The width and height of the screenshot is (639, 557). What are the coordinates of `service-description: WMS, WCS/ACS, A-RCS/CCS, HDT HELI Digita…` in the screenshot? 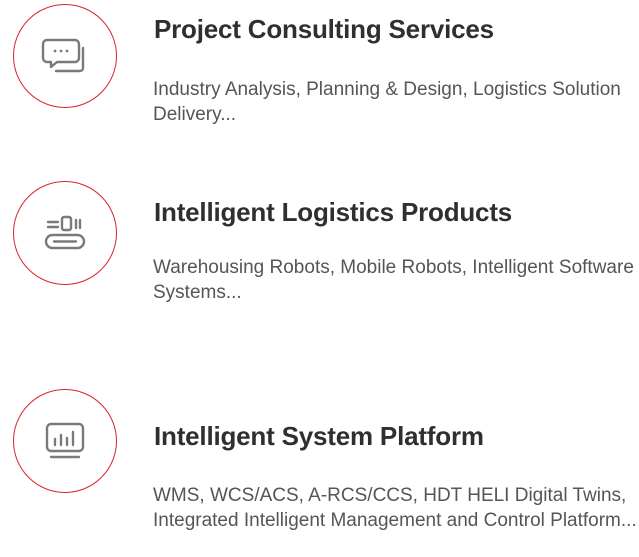 It's located at (395, 508).